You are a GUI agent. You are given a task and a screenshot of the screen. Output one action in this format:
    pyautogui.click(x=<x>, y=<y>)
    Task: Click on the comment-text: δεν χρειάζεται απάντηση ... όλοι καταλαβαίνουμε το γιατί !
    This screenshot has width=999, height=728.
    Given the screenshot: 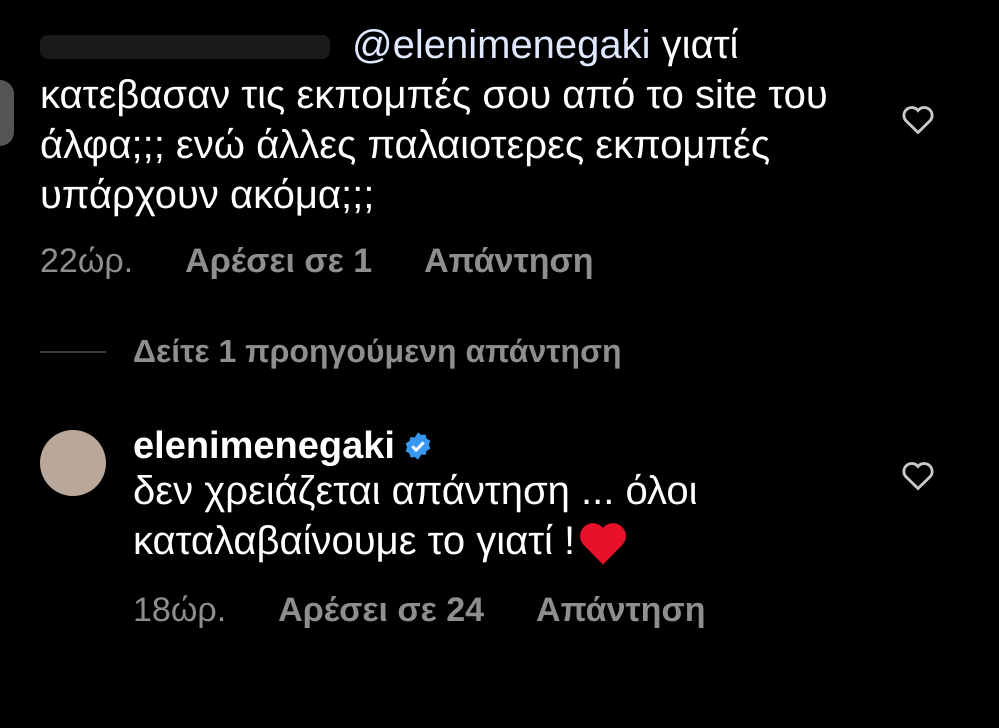 What is the action you would take?
    pyautogui.click(x=463, y=518)
    